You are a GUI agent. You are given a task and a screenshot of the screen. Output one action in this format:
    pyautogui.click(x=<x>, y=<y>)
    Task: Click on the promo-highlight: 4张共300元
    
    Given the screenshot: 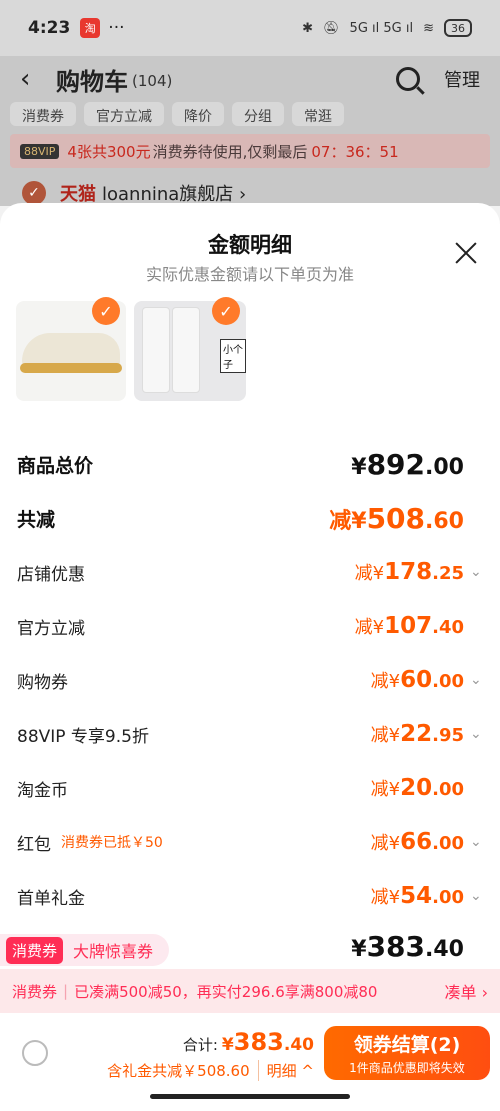 What is the action you would take?
    pyautogui.click(x=109, y=151)
    